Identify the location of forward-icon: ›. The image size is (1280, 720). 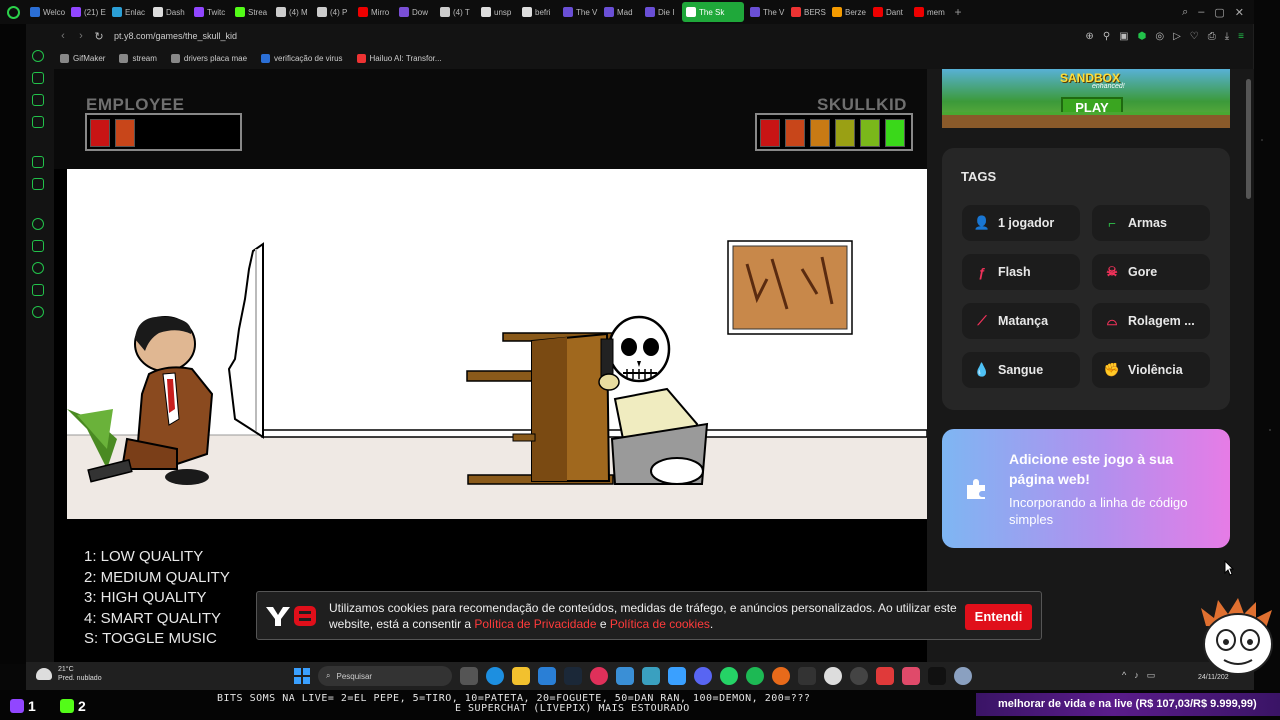
(81, 36).